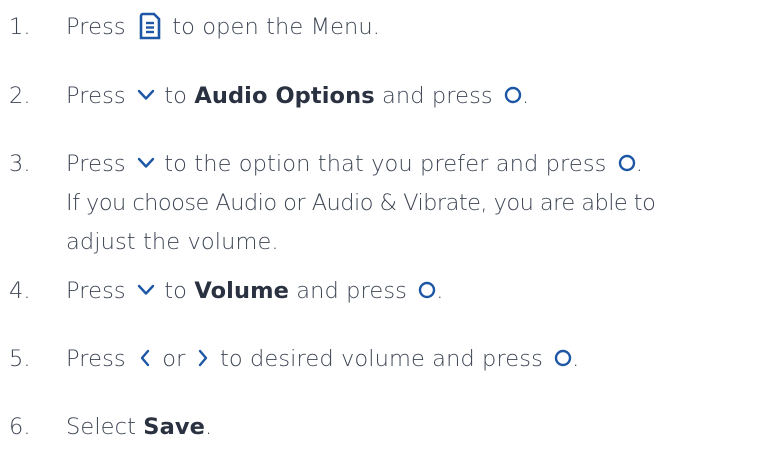 The width and height of the screenshot is (784, 453). What do you see at coordinates (20, 359) in the screenshot?
I see `step-number: 5.` at bounding box center [20, 359].